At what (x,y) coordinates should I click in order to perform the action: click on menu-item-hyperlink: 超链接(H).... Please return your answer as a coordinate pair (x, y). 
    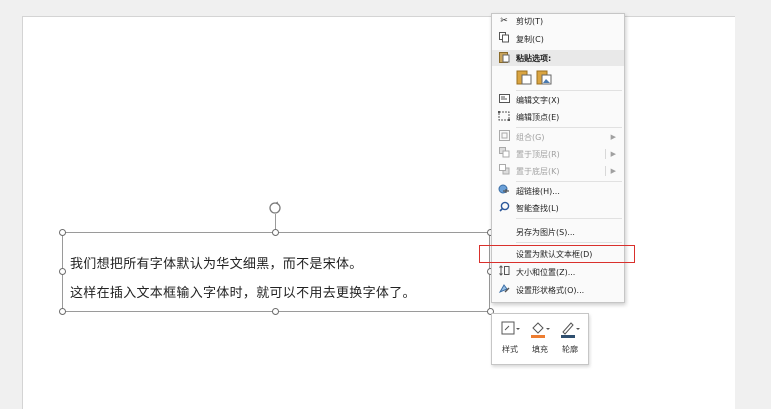
    Looking at the image, I should click on (558, 191).